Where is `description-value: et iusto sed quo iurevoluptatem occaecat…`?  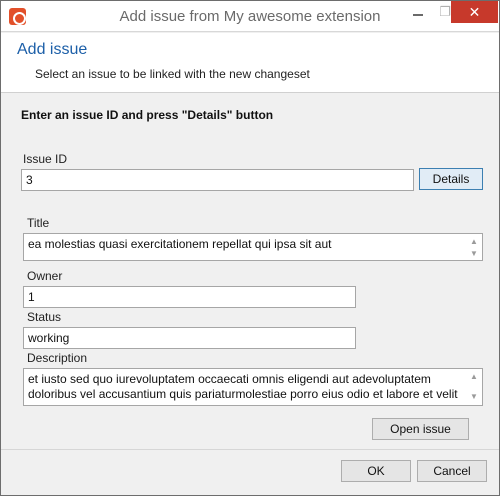
description-value: et iusto sed quo iurevoluptatem occaecat… is located at coordinates (243, 388).